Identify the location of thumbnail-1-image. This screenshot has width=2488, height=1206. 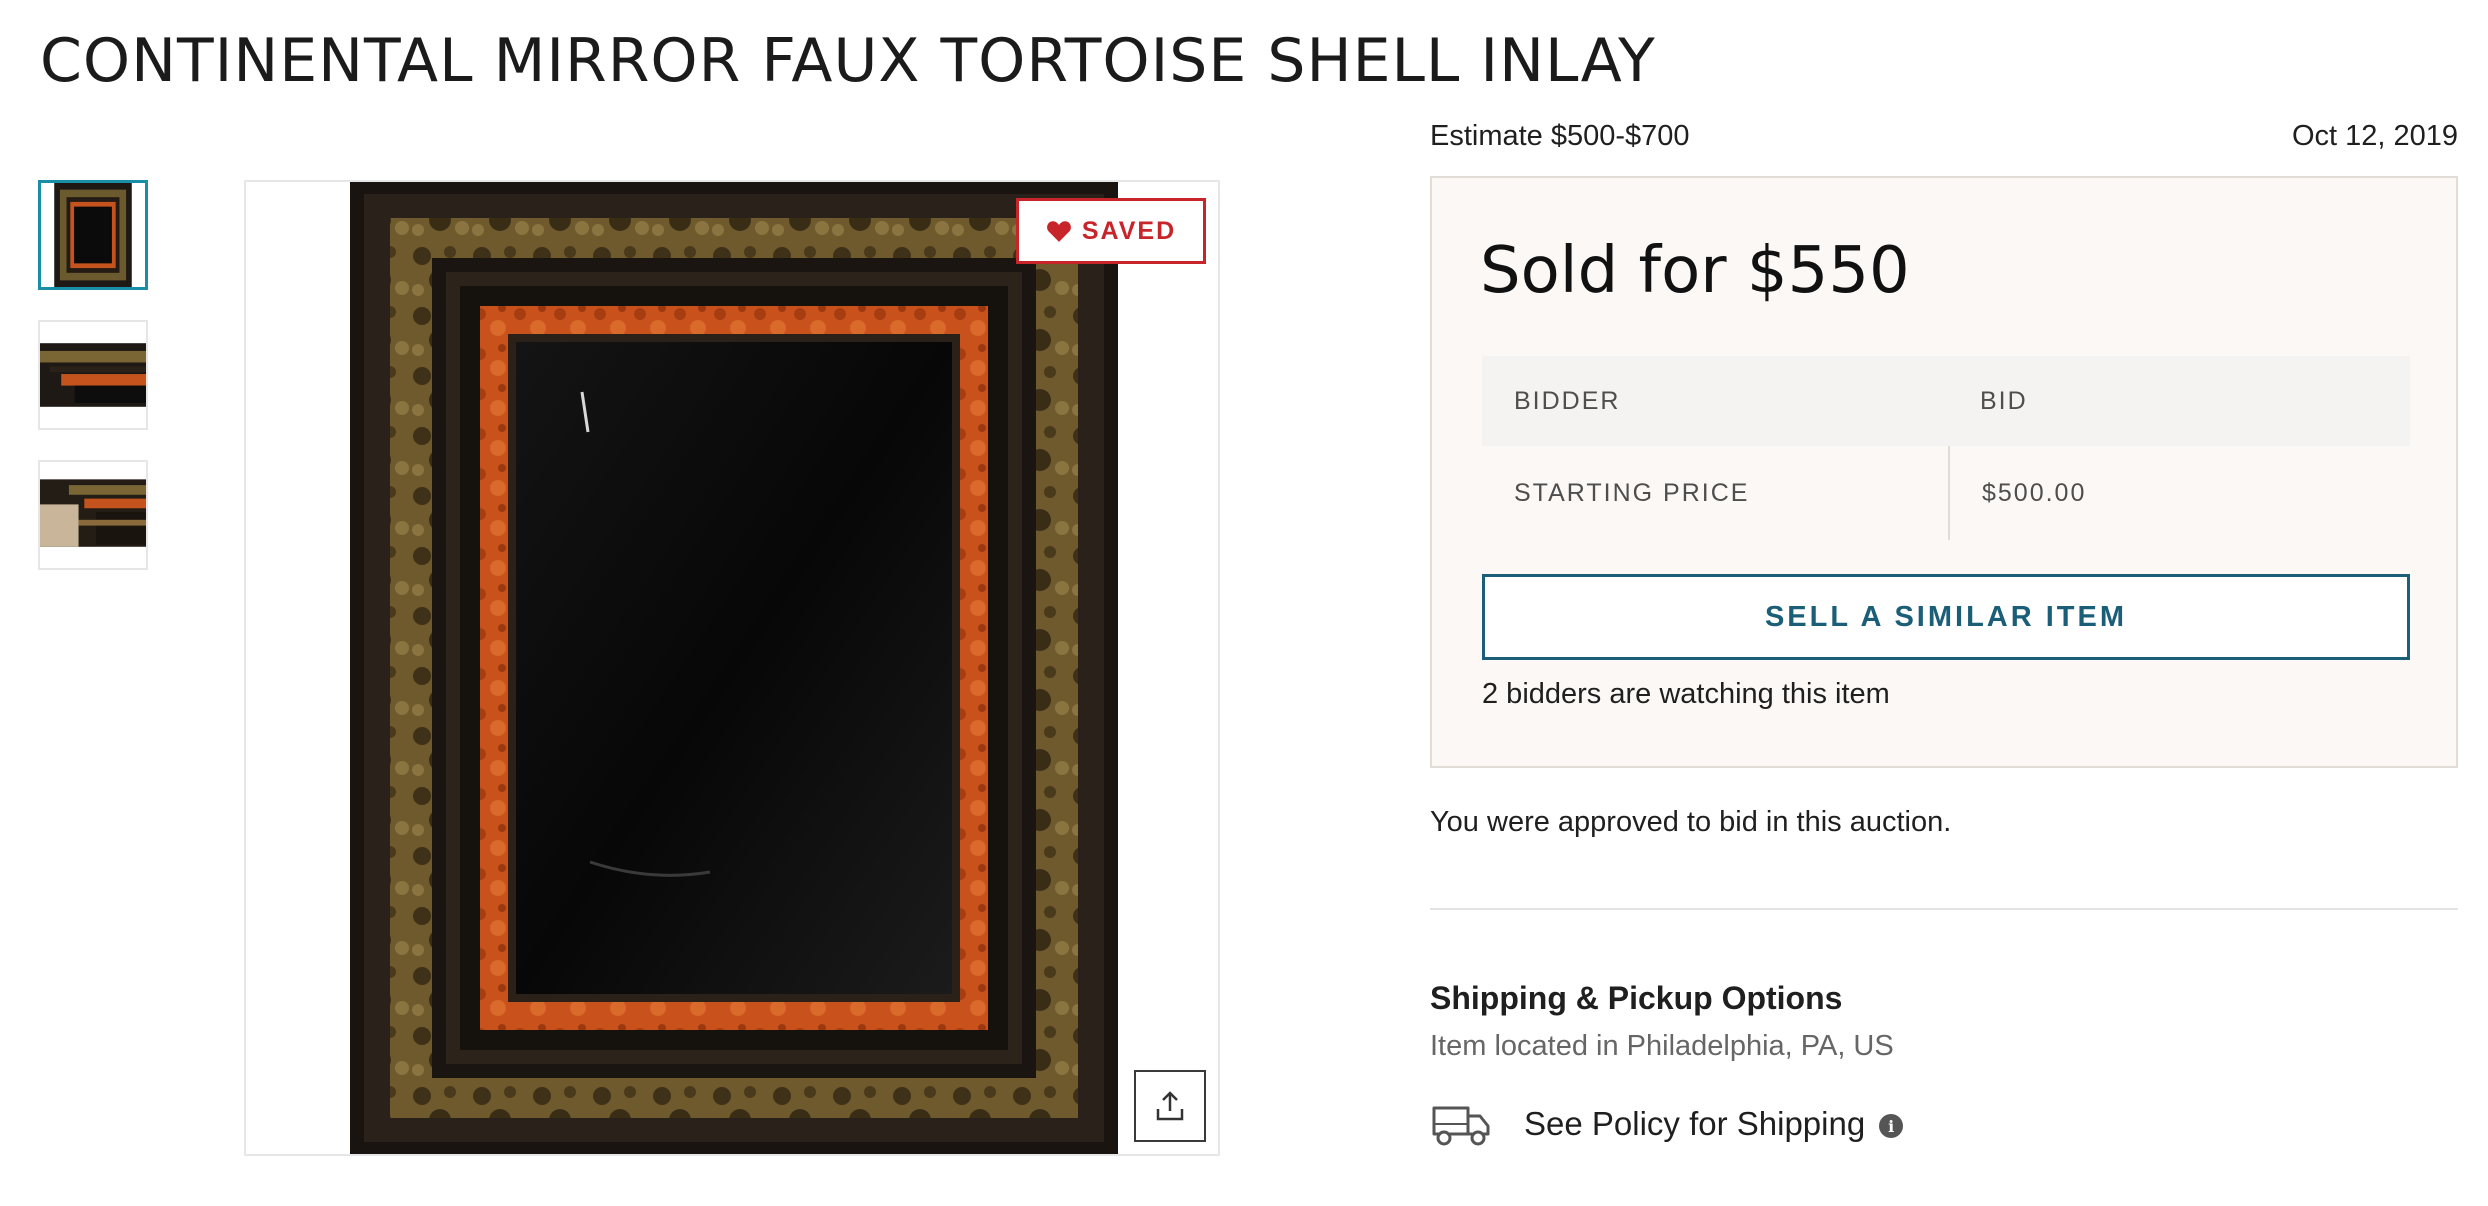
(93, 235).